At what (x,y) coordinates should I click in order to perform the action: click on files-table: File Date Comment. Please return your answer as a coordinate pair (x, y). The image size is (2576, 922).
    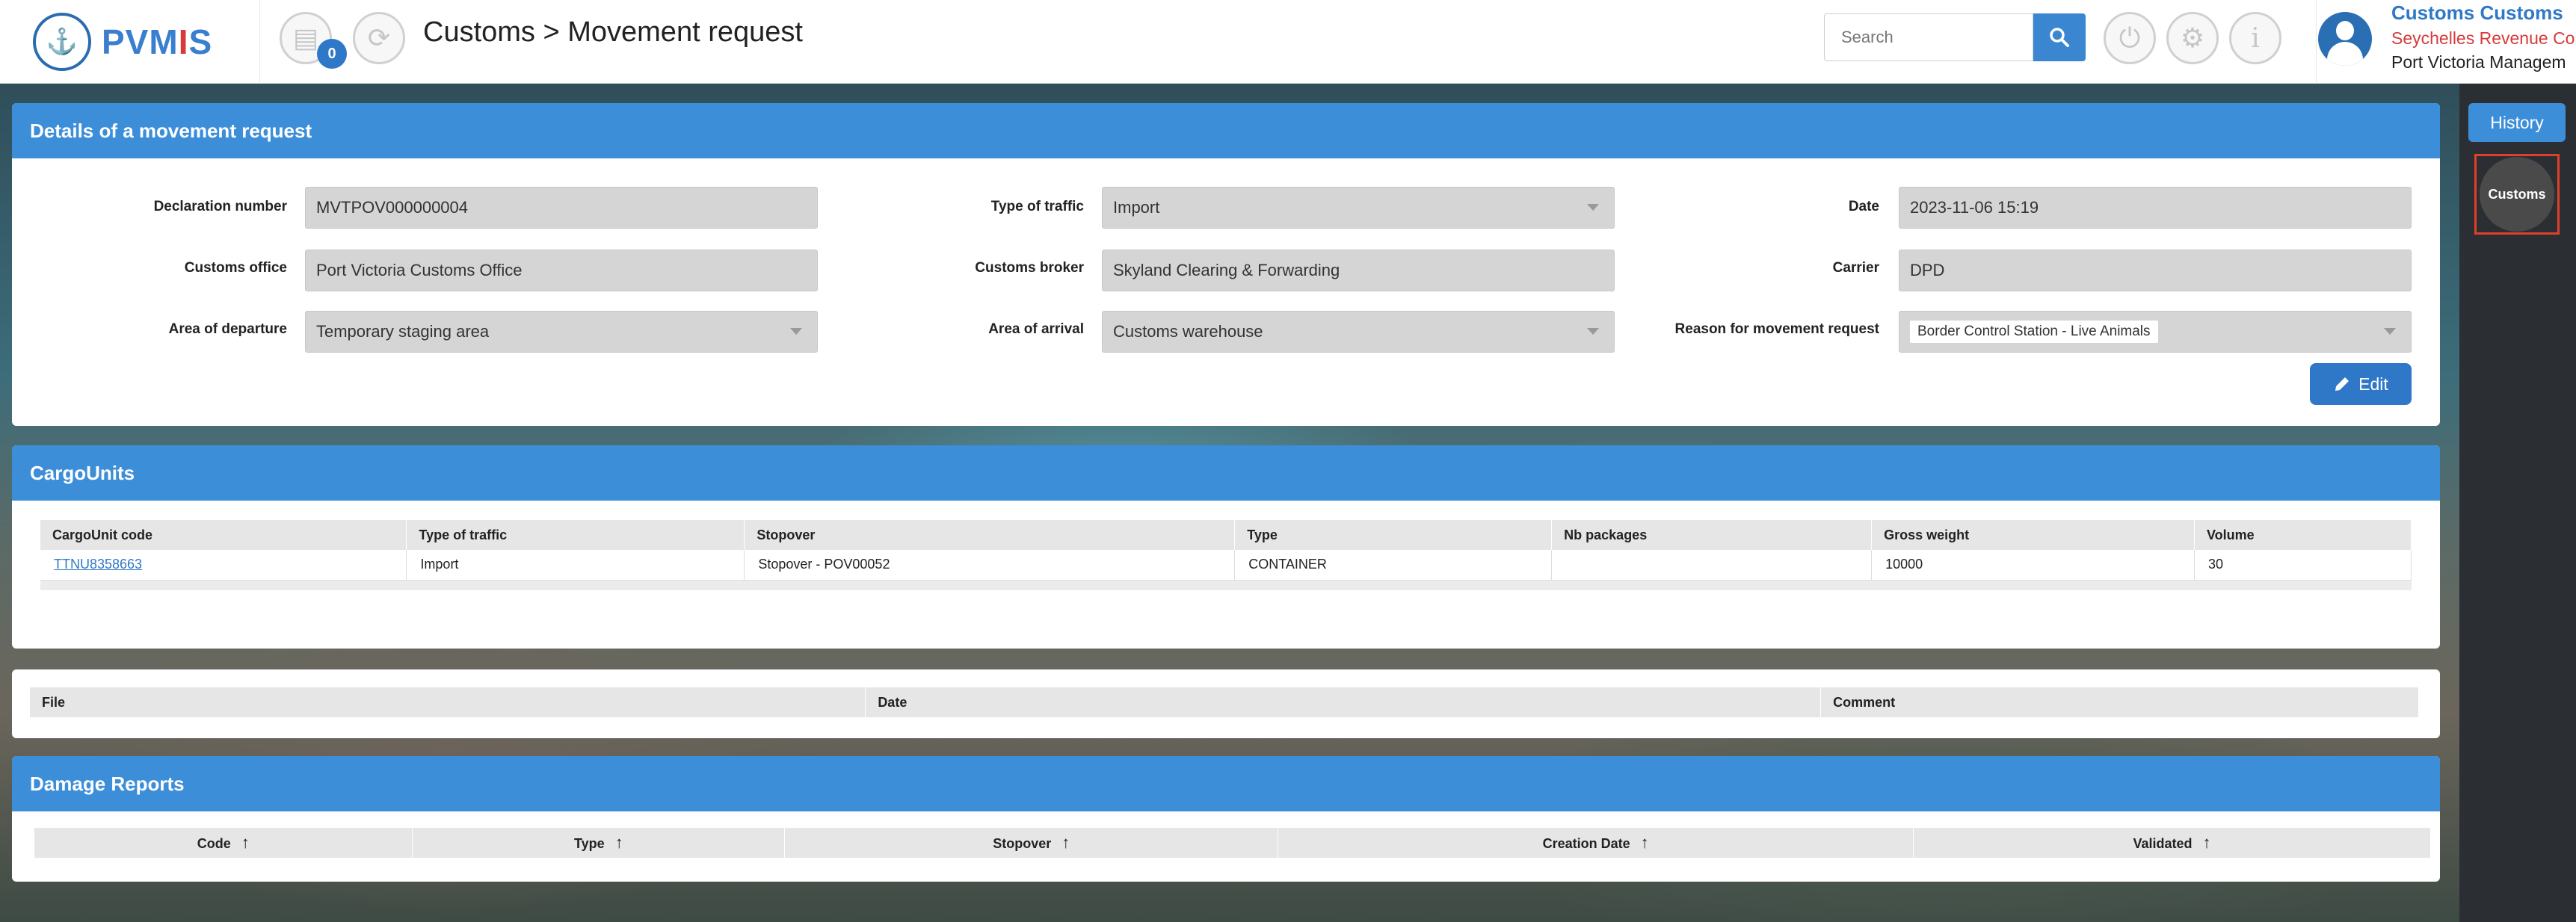
    Looking at the image, I should click on (1224, 702).